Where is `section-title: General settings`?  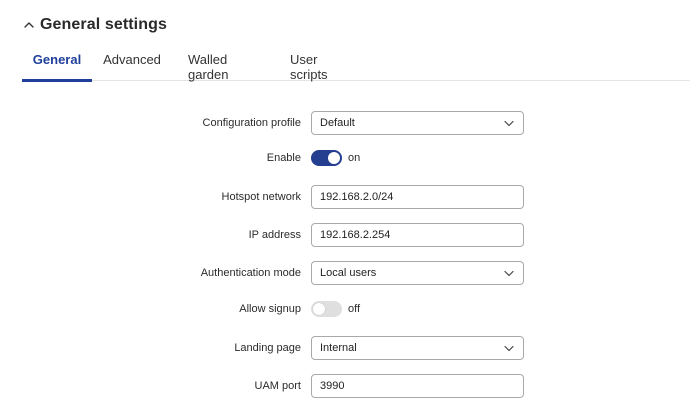 section-title: General settings is located at coordinates (103, 24).